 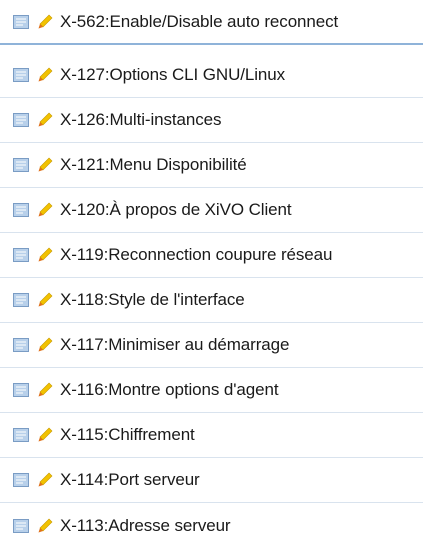 I want to click on list-item-label: X-127:Options CLI GNU/Linux, so click(x=172, y=75).